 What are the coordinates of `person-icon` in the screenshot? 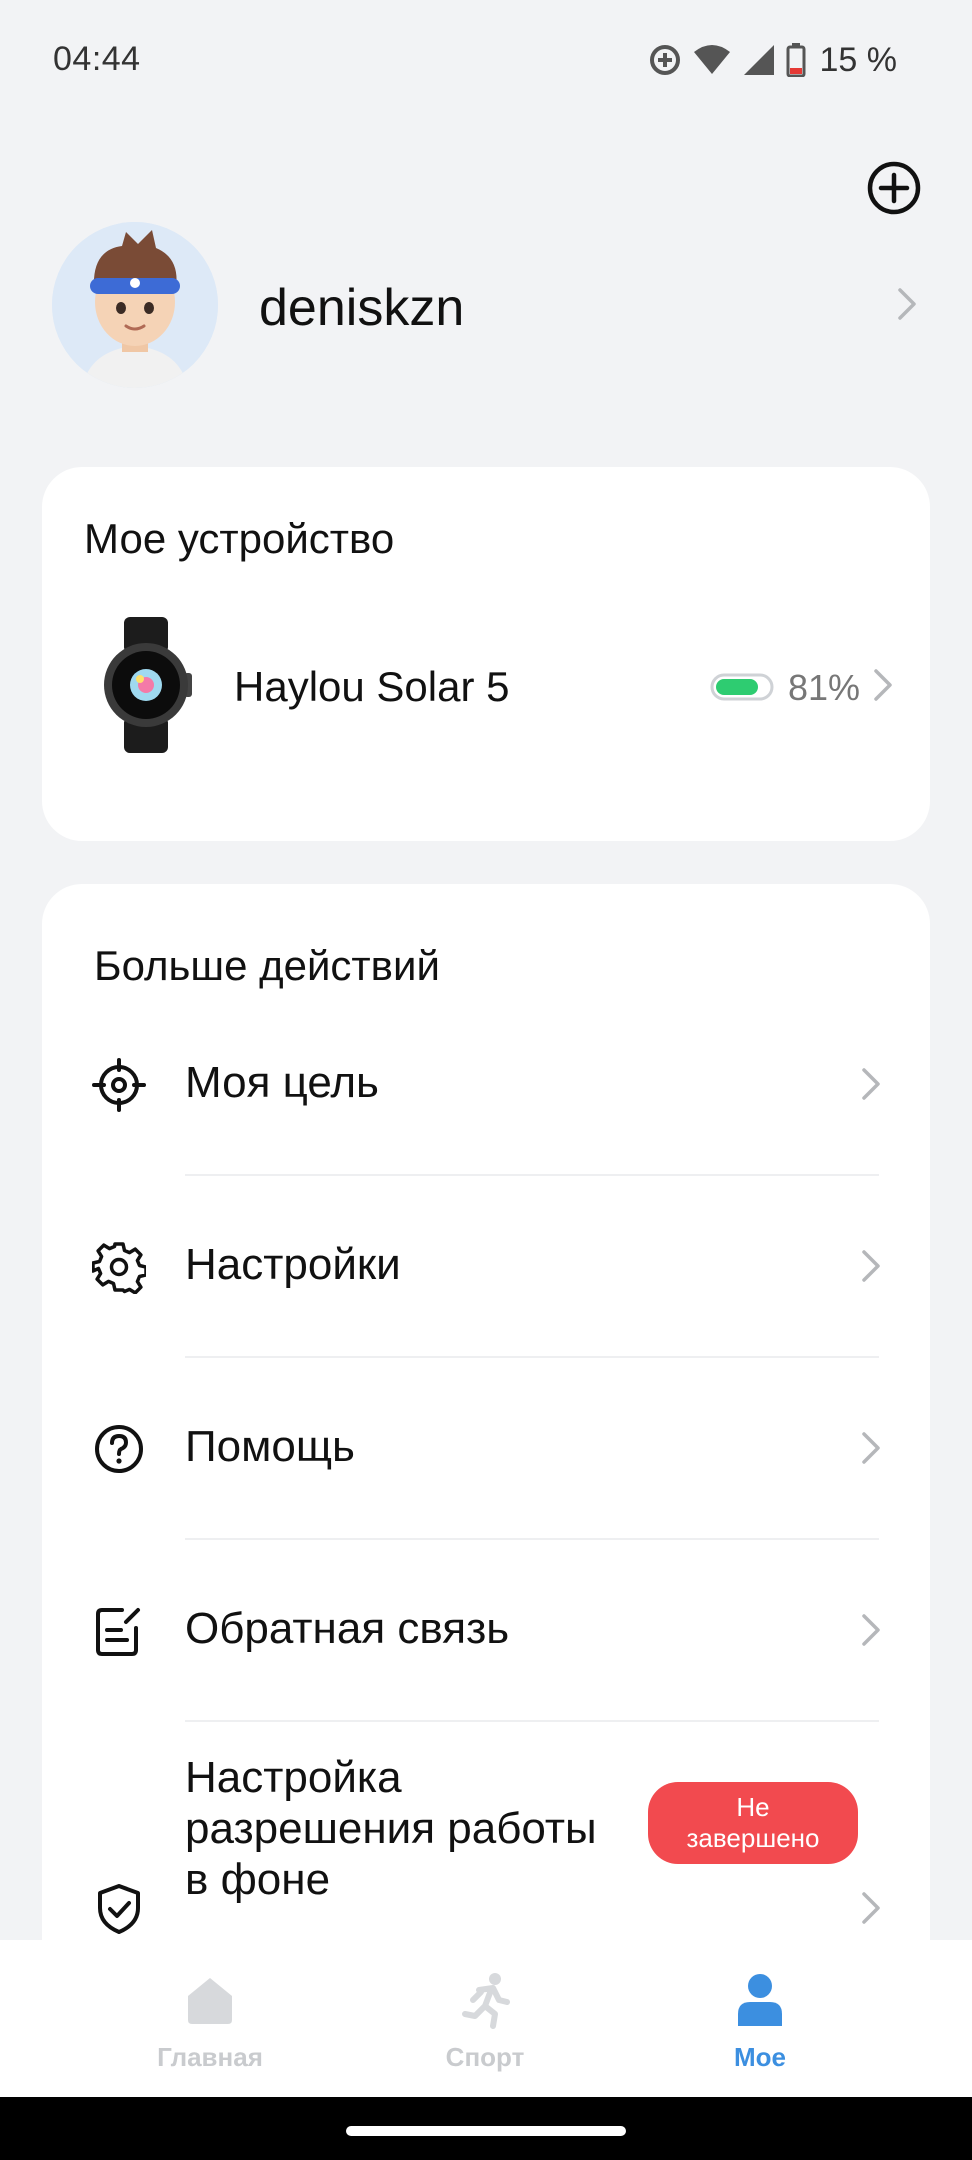 It's located at (760, 2000).